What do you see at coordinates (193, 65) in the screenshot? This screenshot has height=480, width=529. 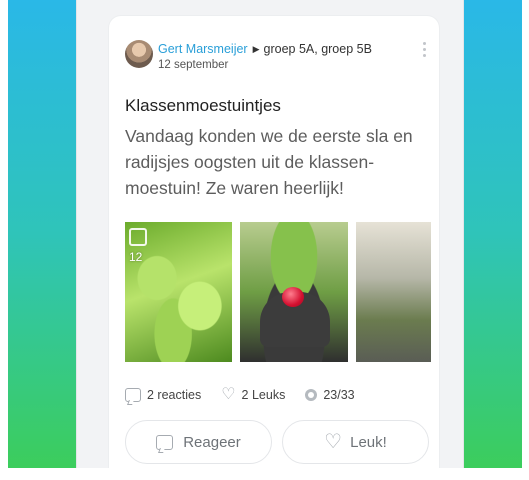 I see `post-date: 12 september` at bounding box center [193, 65].